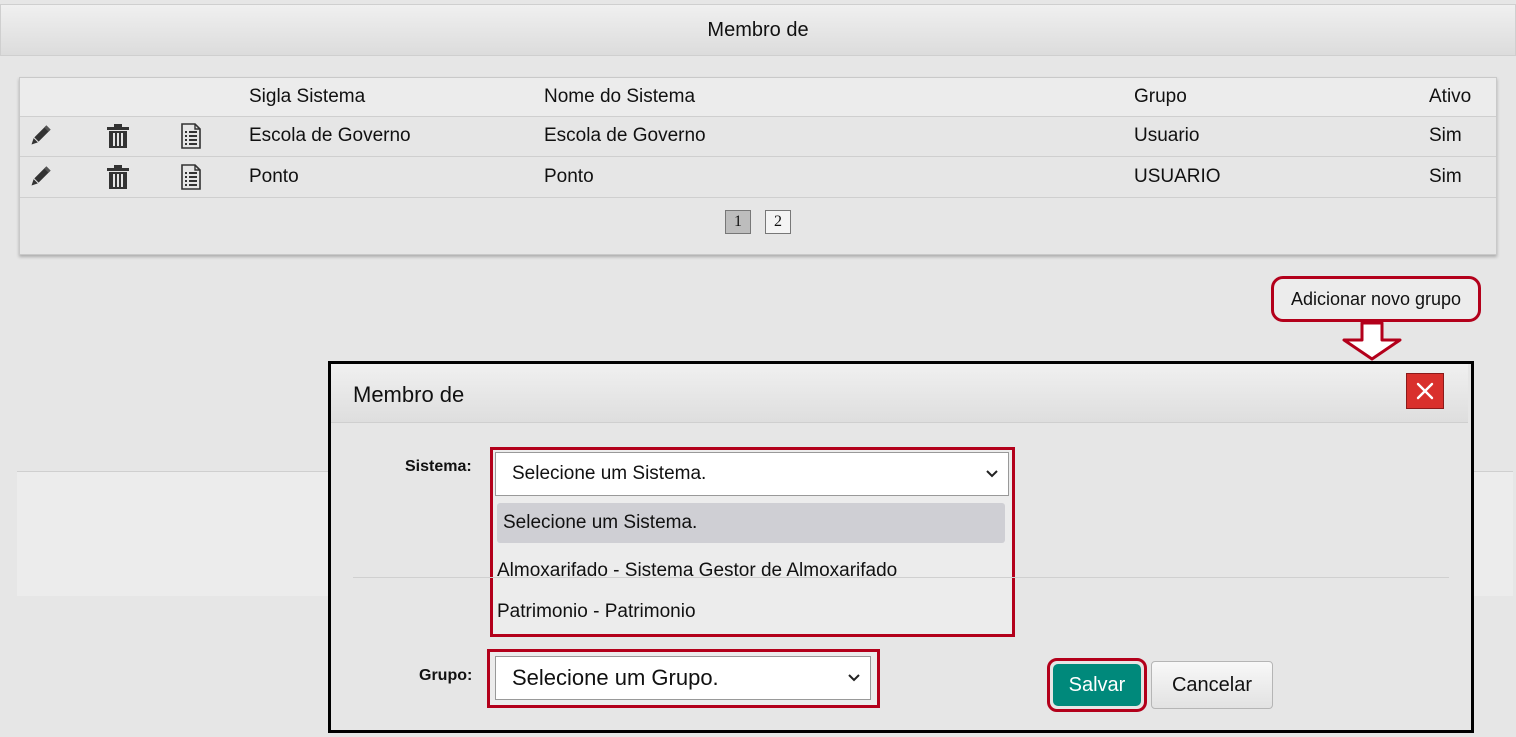 This screenshot has height=737, width=1516. Describe the element at coordinates (274, 176) in the screenshot. I see `cell-sigla: Ponto` at that location.